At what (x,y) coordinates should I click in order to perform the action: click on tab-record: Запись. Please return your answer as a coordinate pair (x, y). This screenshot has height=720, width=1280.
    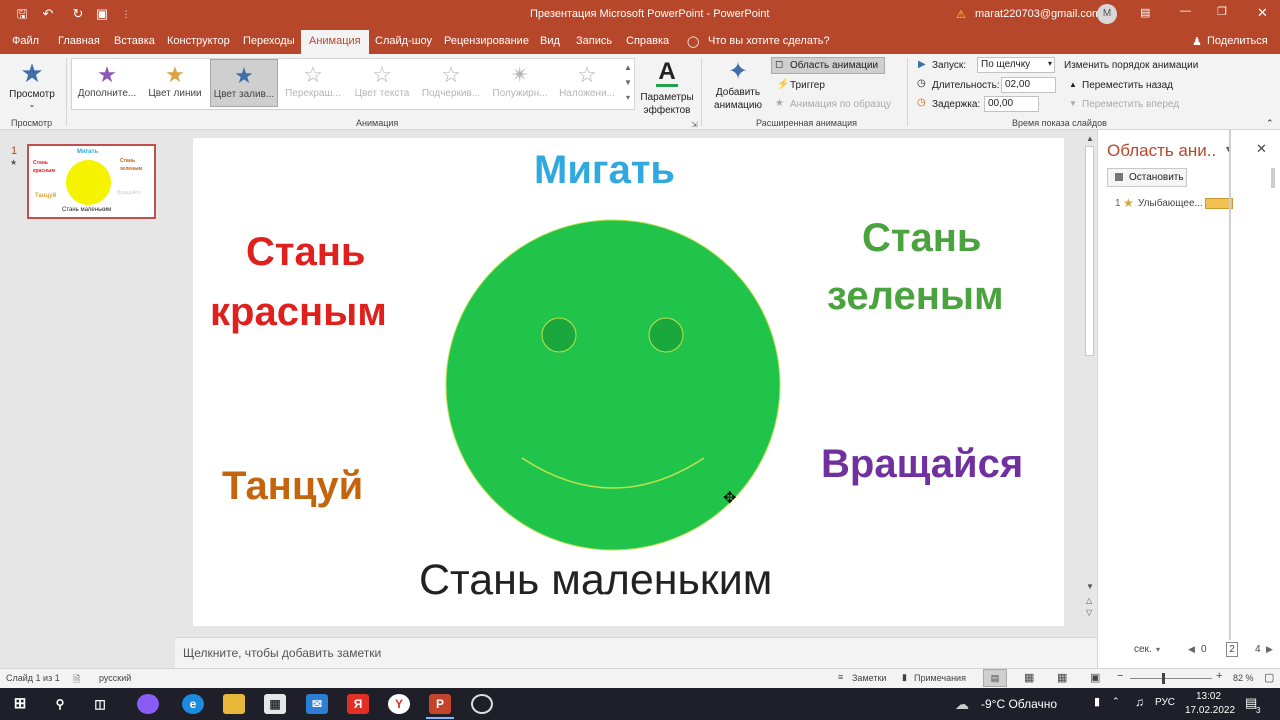
    Looking at the image, I should click on (594, 41).